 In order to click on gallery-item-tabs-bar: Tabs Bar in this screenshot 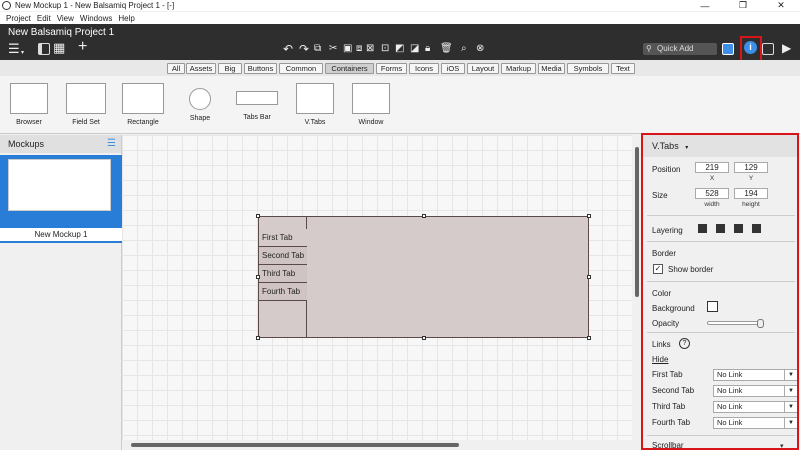, I will do `click(257, 102)`.